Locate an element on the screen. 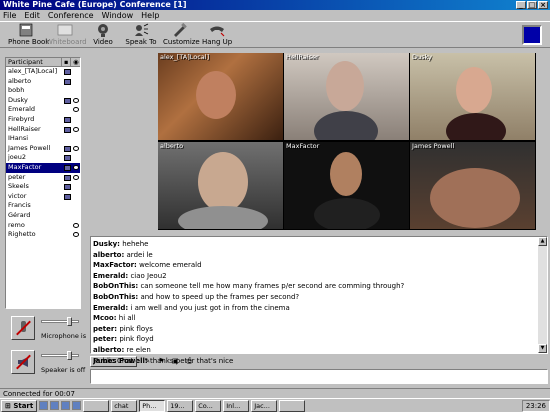 This screenshot has height=412, width=550. participant-row: Firebyrd is located at coordinates (43, 120).